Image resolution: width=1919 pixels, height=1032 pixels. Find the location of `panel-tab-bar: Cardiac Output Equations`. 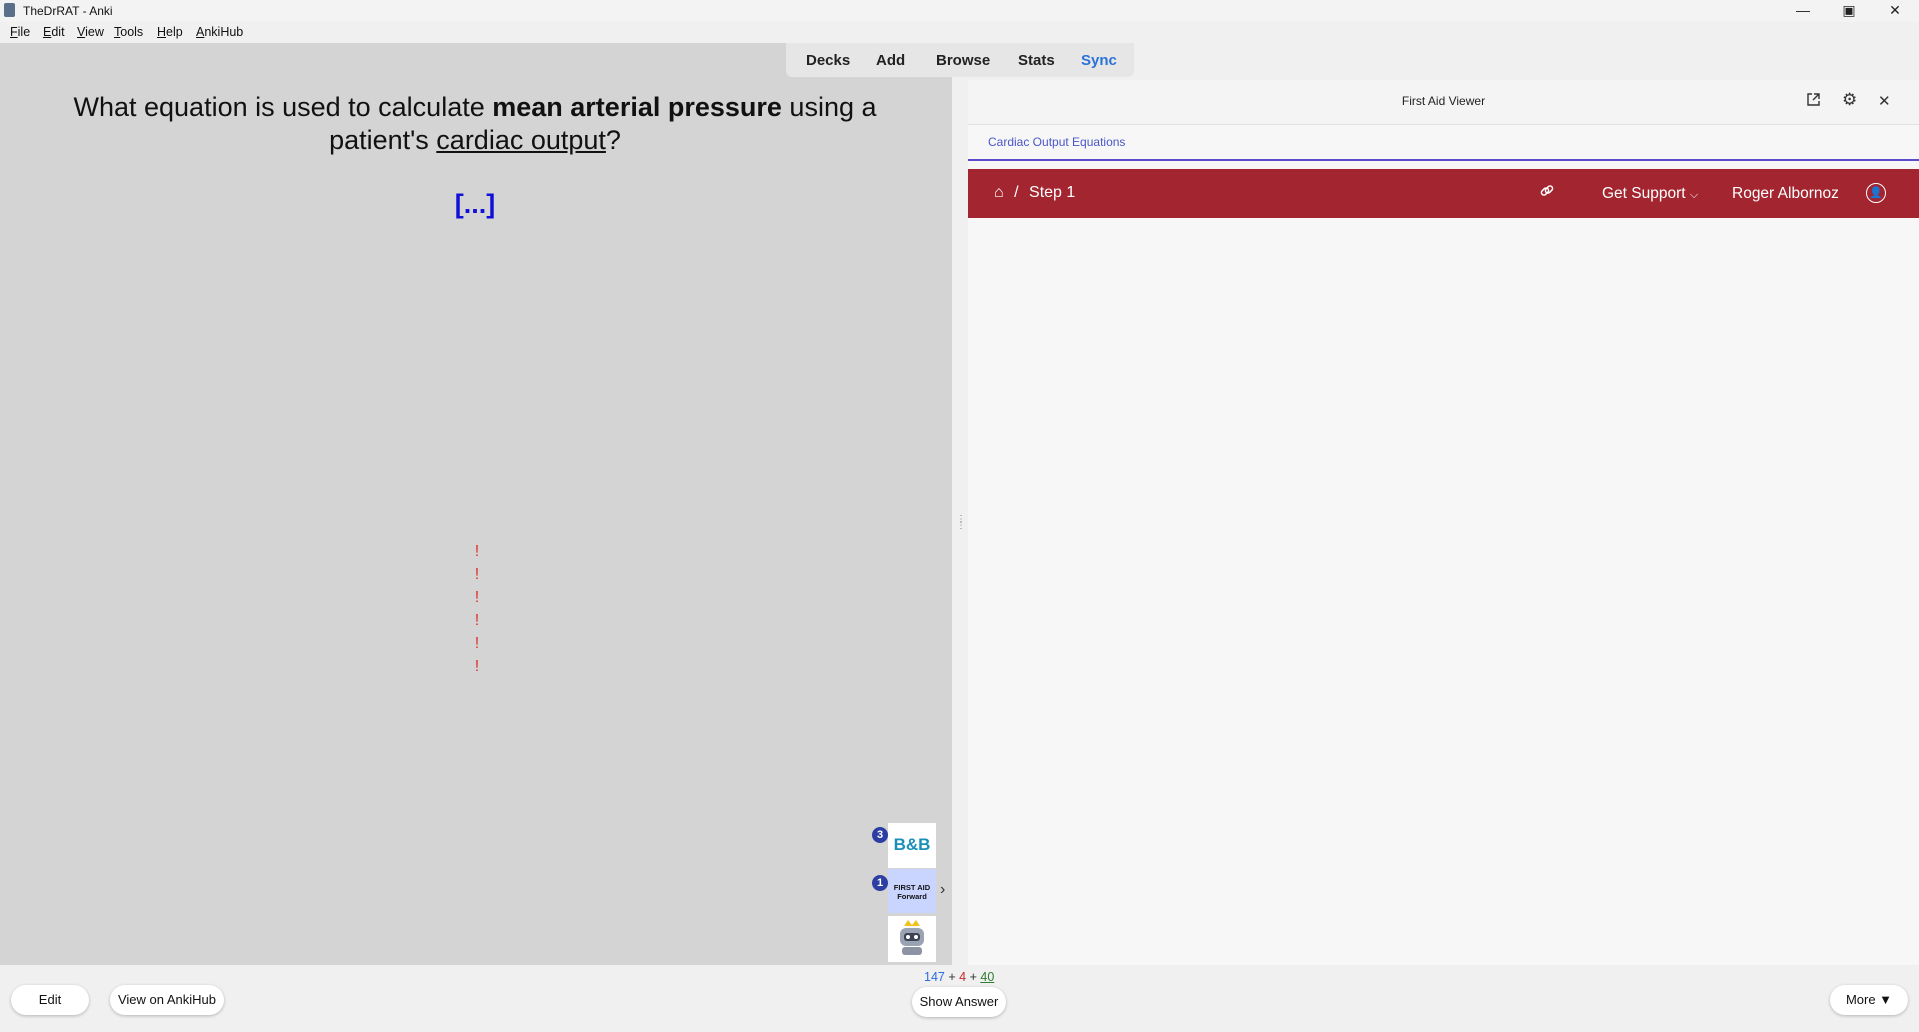

panel-tab-bar: Cardiac Output Equations is located at coordinates (1443, 143).